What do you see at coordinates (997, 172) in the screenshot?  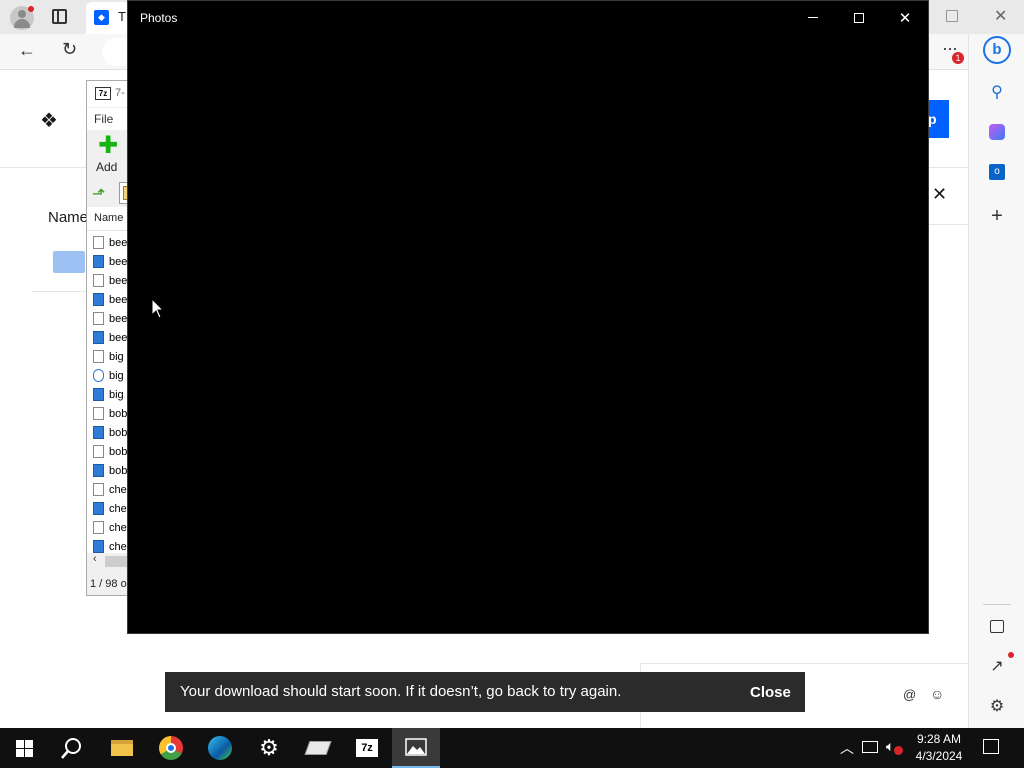 I see `outlook-icon: o` at bounding box center [997, 172].